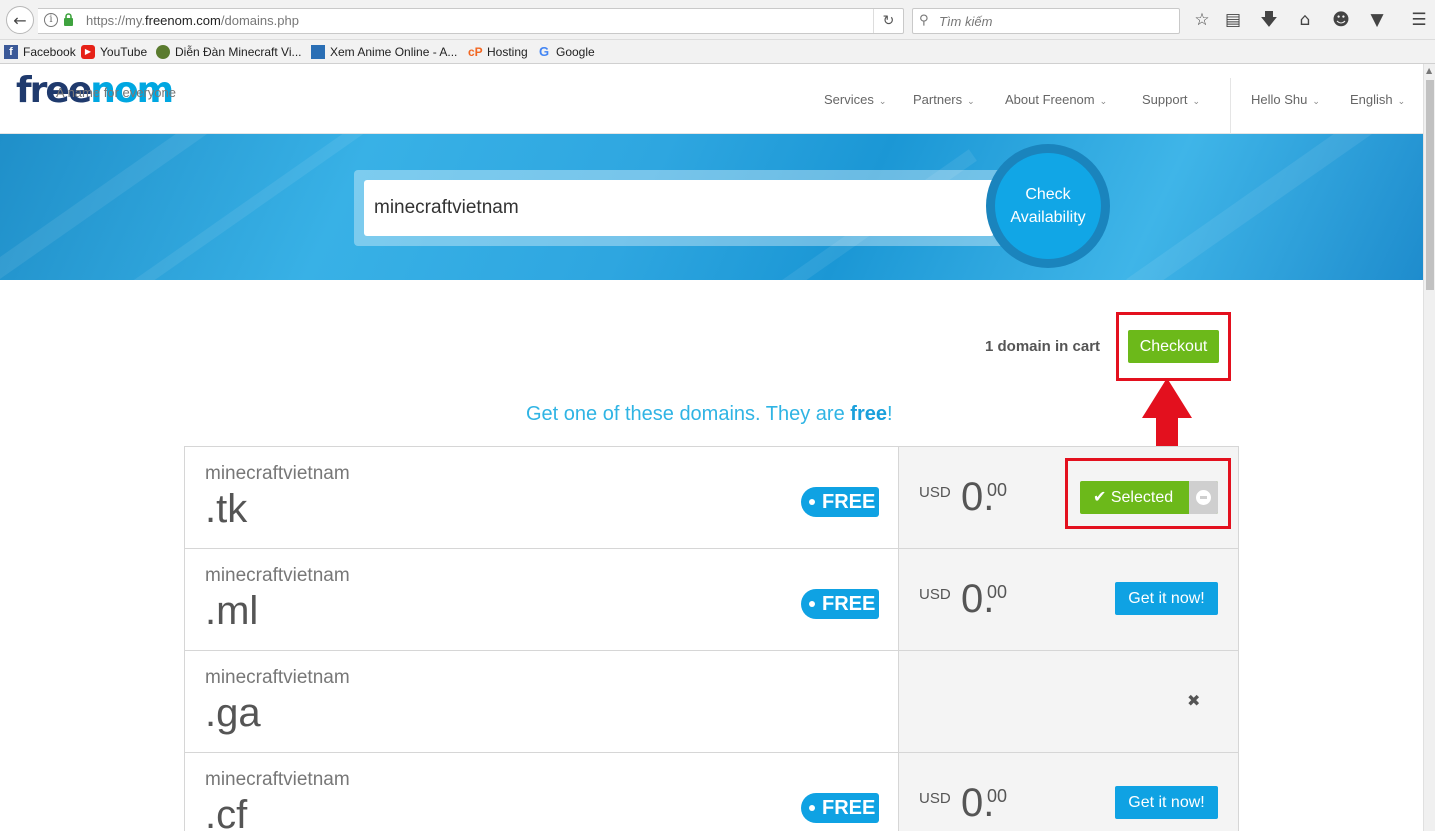 The height and width of the screenshot is (831, 1435). I want to click on lock-icon, so click(68, 19).